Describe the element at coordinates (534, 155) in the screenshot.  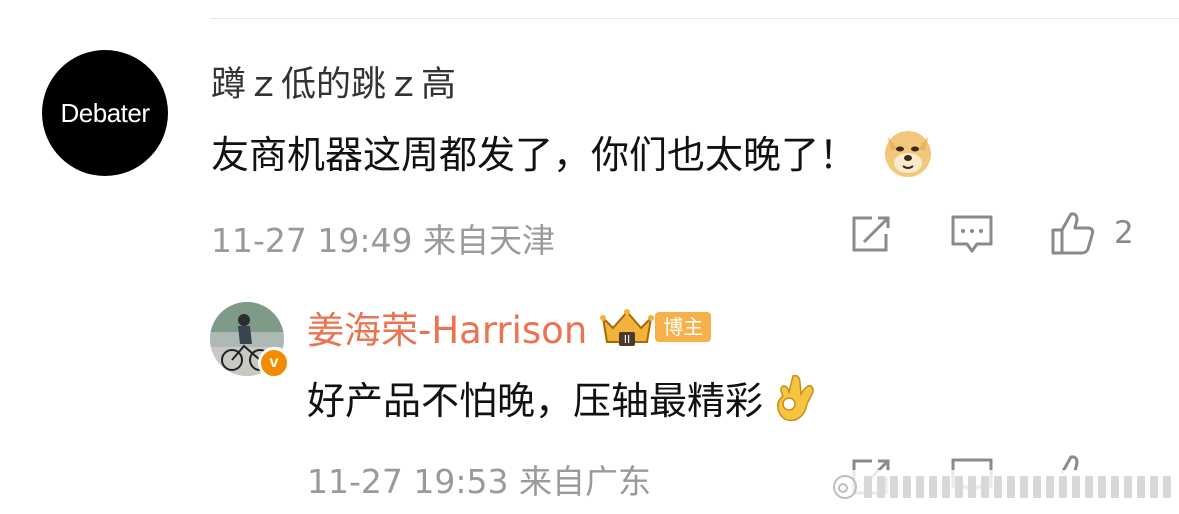
I see `comment-body: 友商机器这周都发了，你们也太晚了！` at that location.